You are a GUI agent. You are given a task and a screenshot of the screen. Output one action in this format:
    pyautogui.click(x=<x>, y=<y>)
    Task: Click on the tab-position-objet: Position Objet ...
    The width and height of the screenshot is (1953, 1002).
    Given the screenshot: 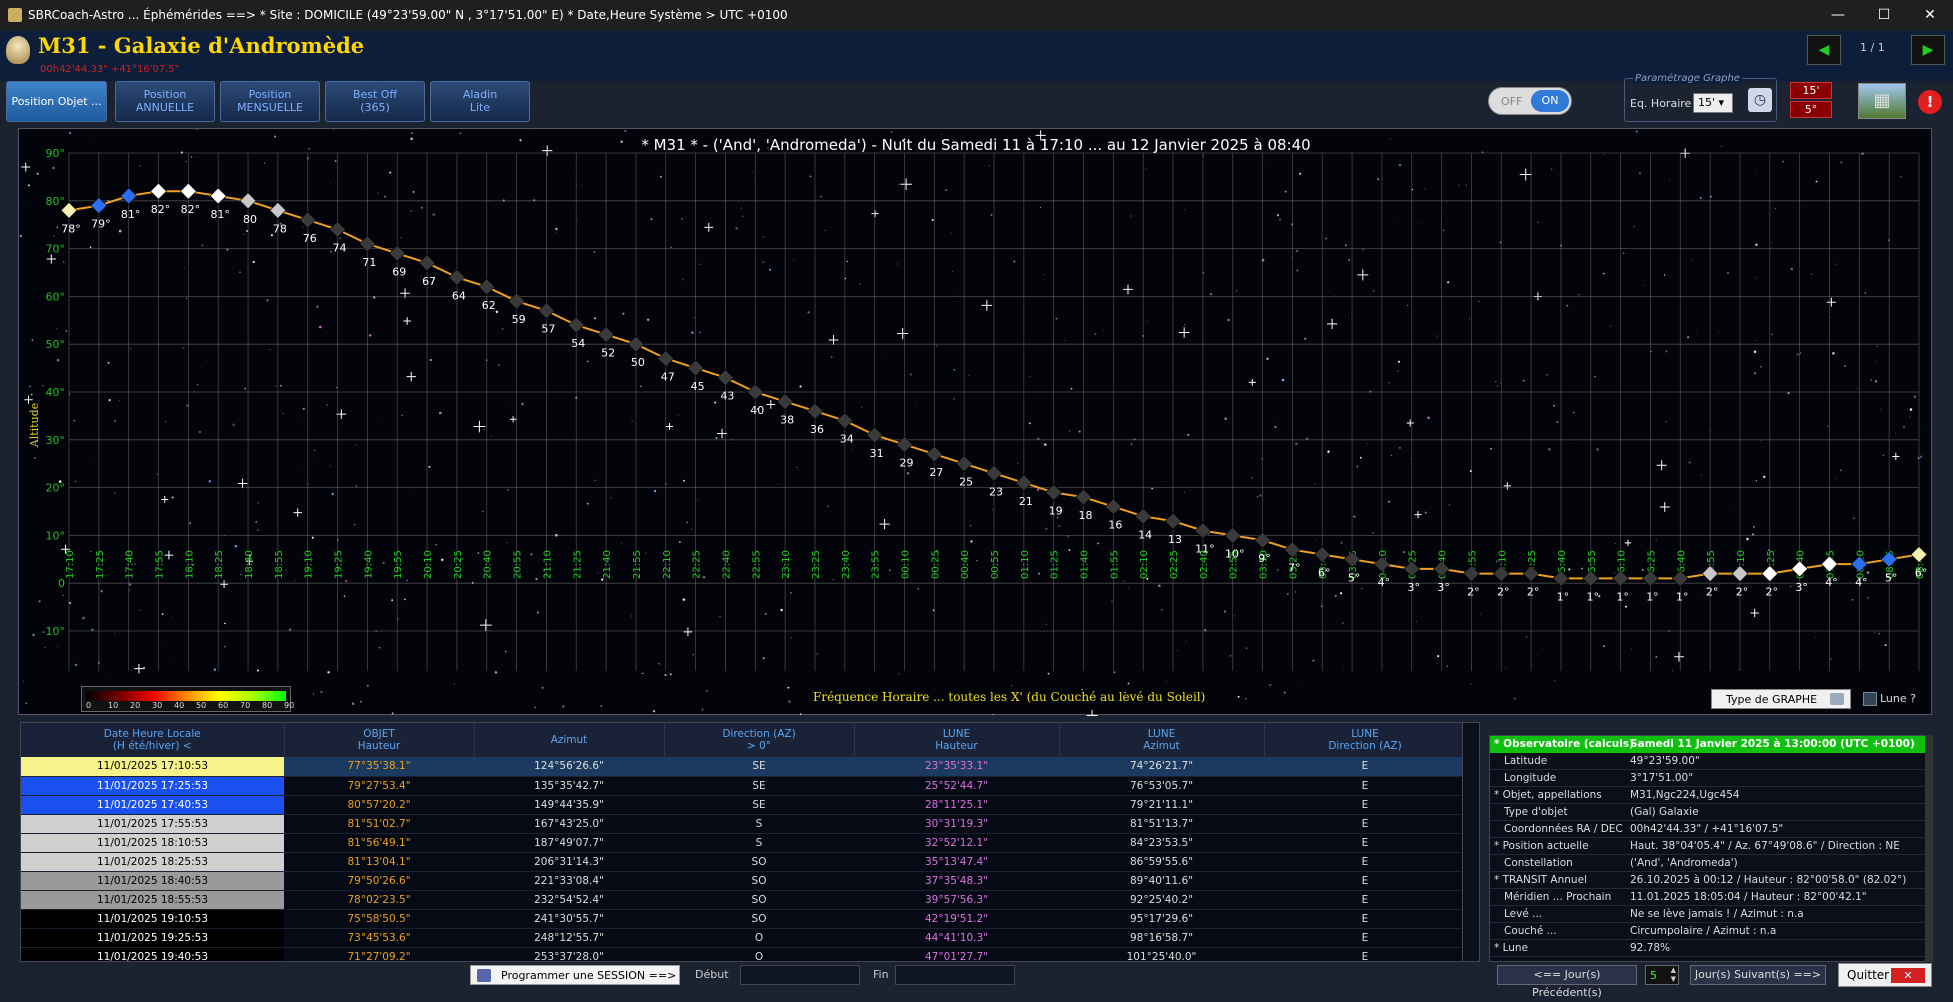 What is the action you would take?
    pyautogui.click(x=56, y=101)
    